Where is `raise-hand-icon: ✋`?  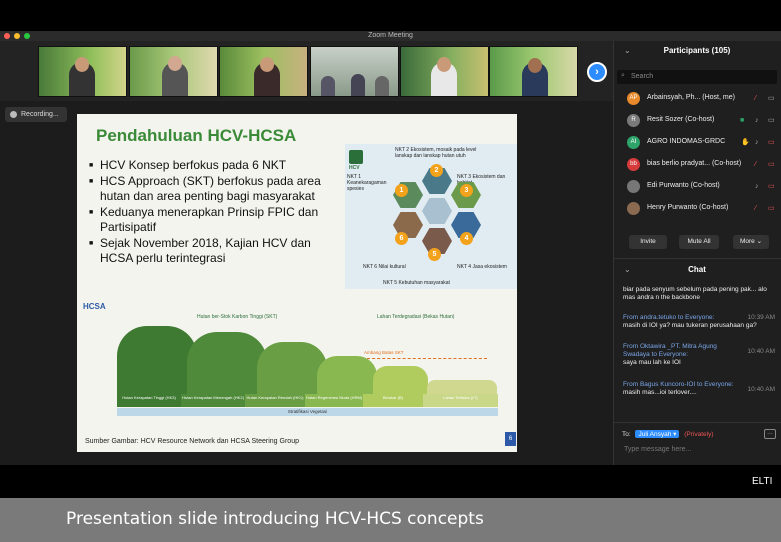 raise-hand-icon: ✋ is located at coordinates (745, 142).